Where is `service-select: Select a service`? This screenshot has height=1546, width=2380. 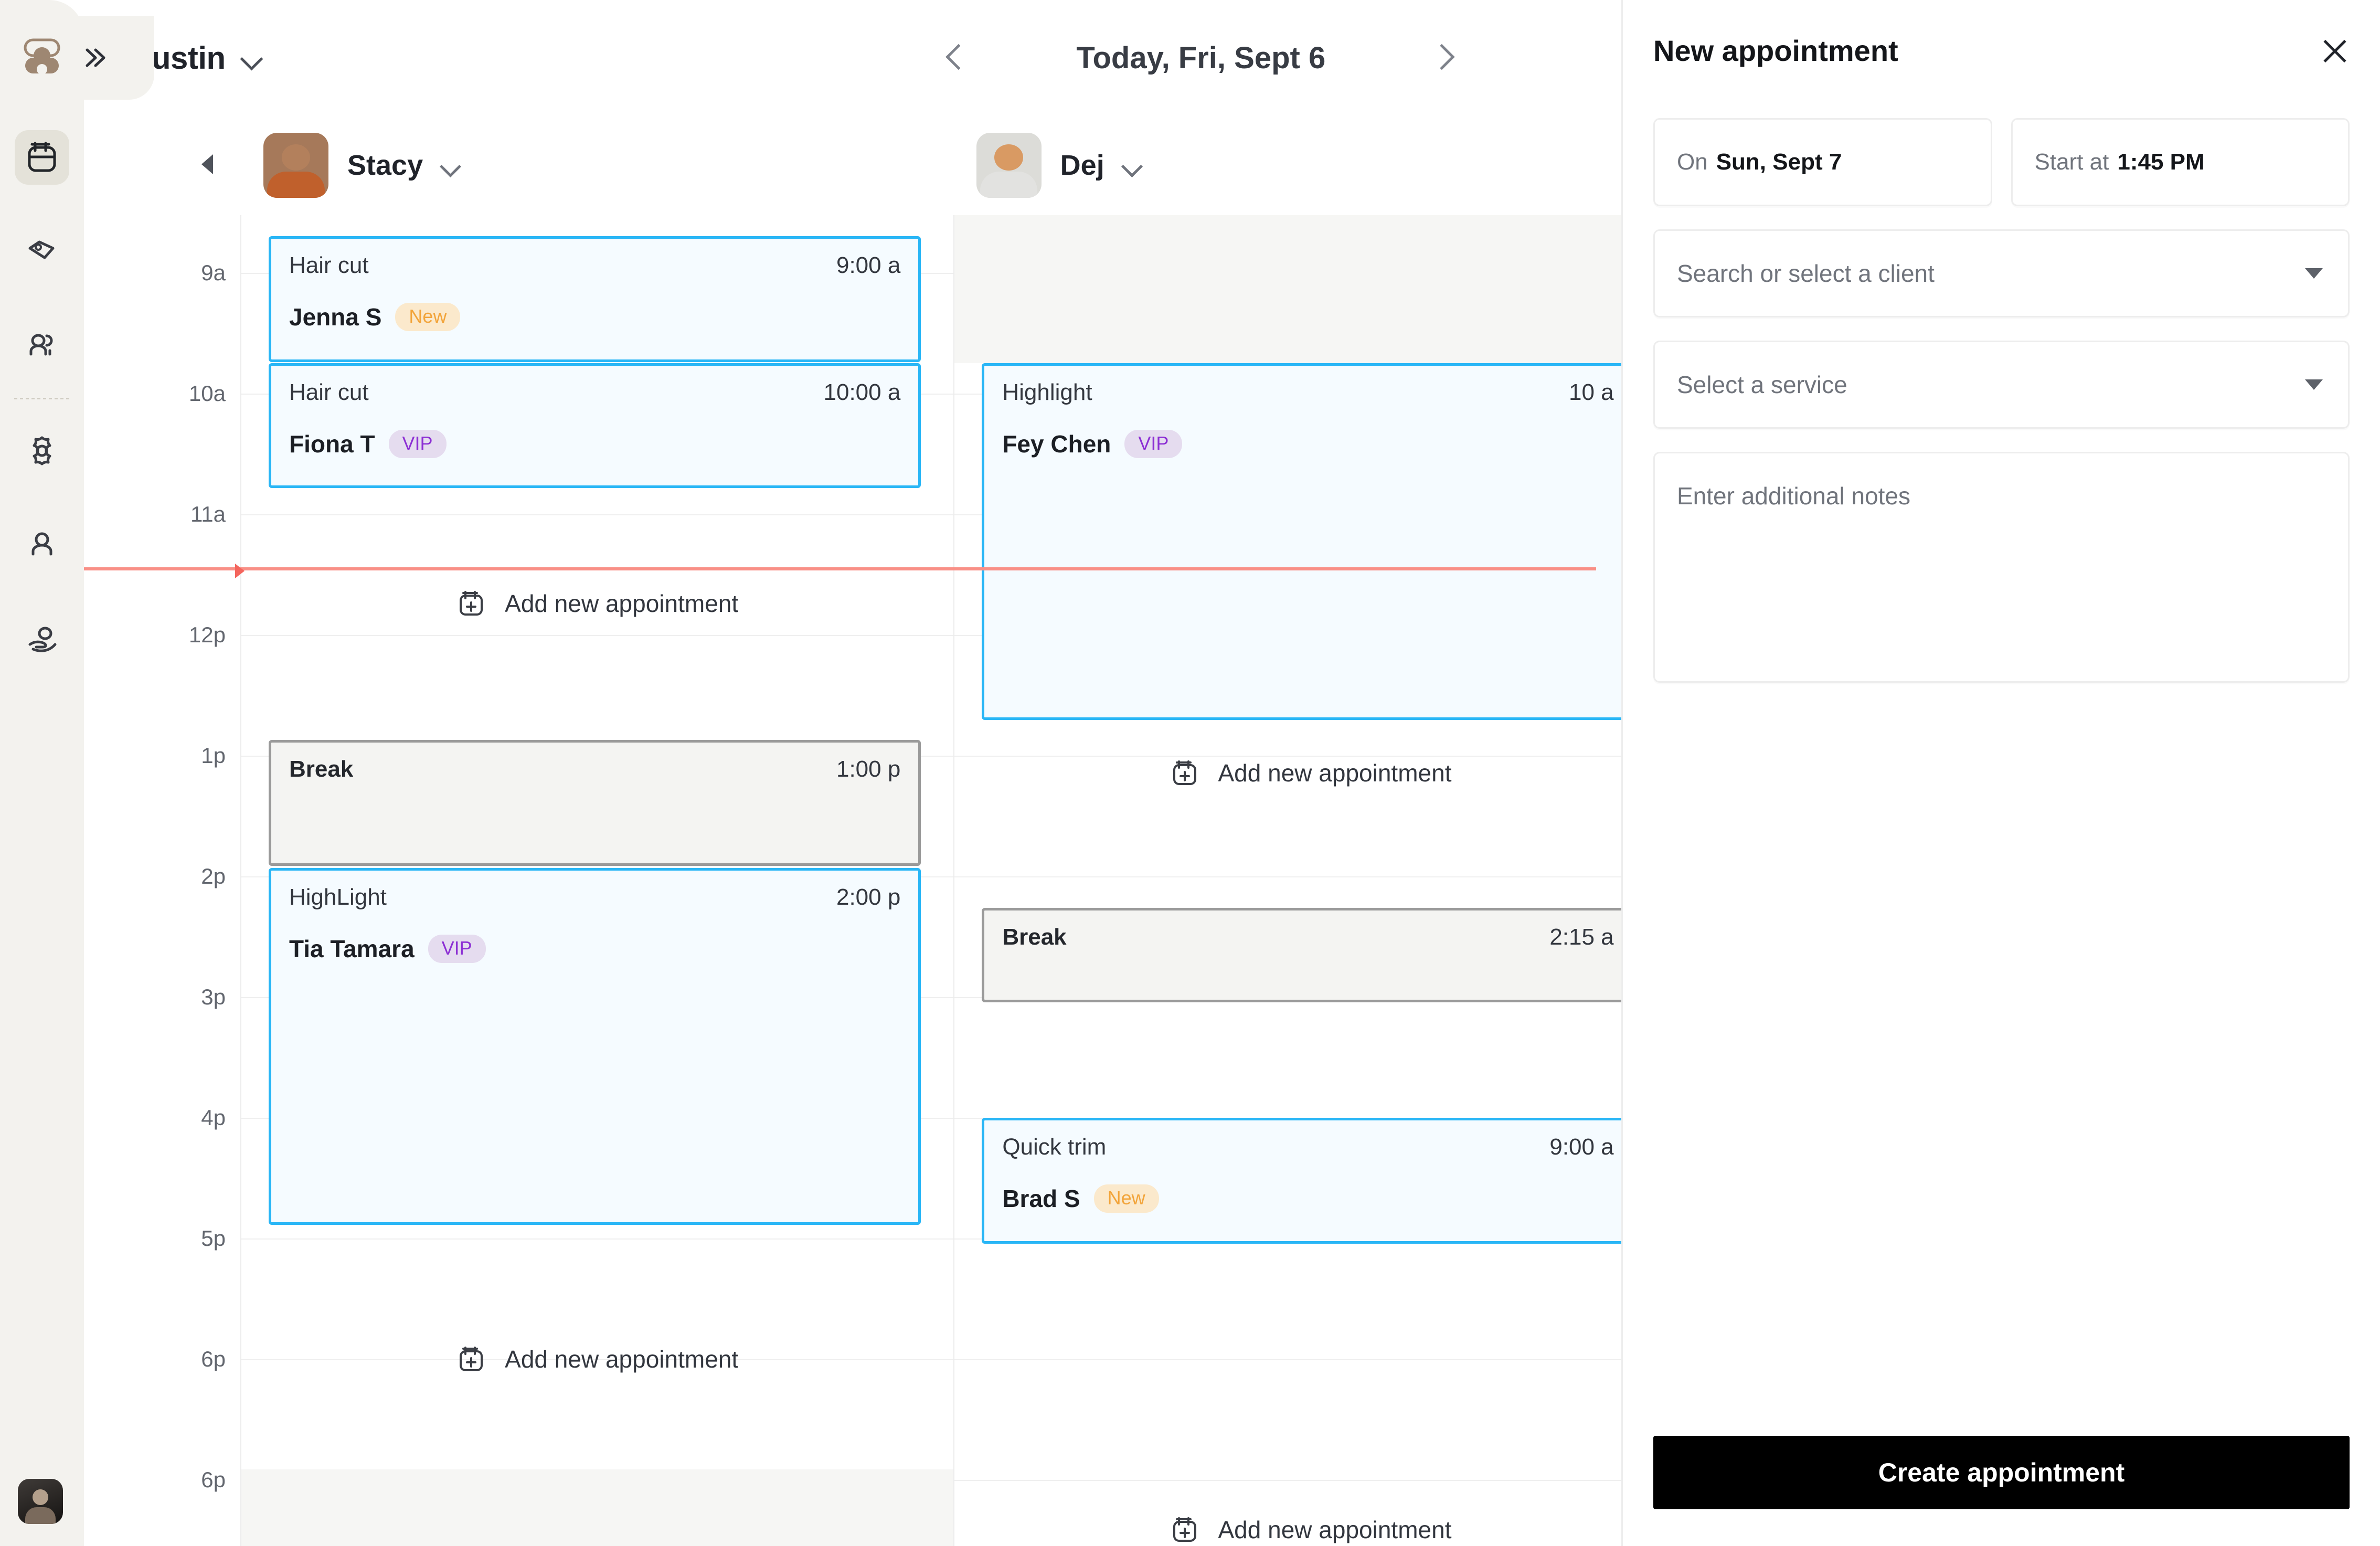 service-select: Select a service is located at coordinates (2001, 385).